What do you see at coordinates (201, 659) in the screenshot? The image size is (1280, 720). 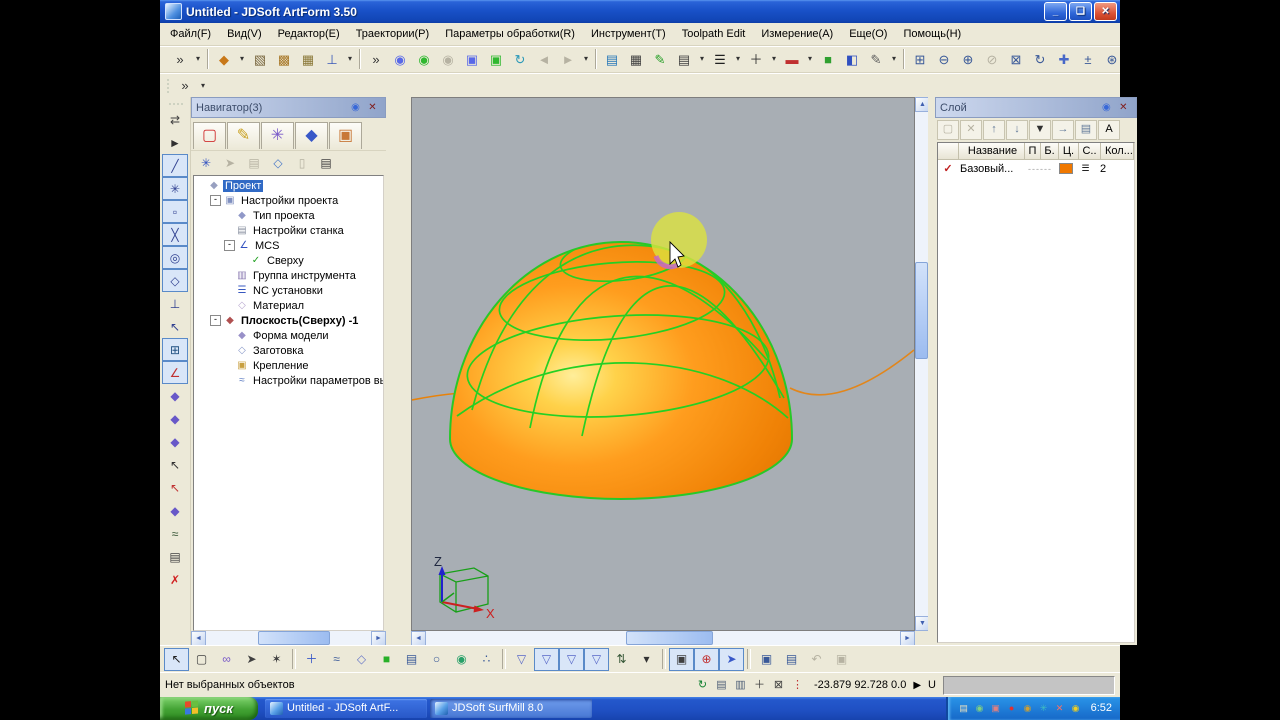 I see `marquee-select-icon: ▢` at bounding box center [201, 659].